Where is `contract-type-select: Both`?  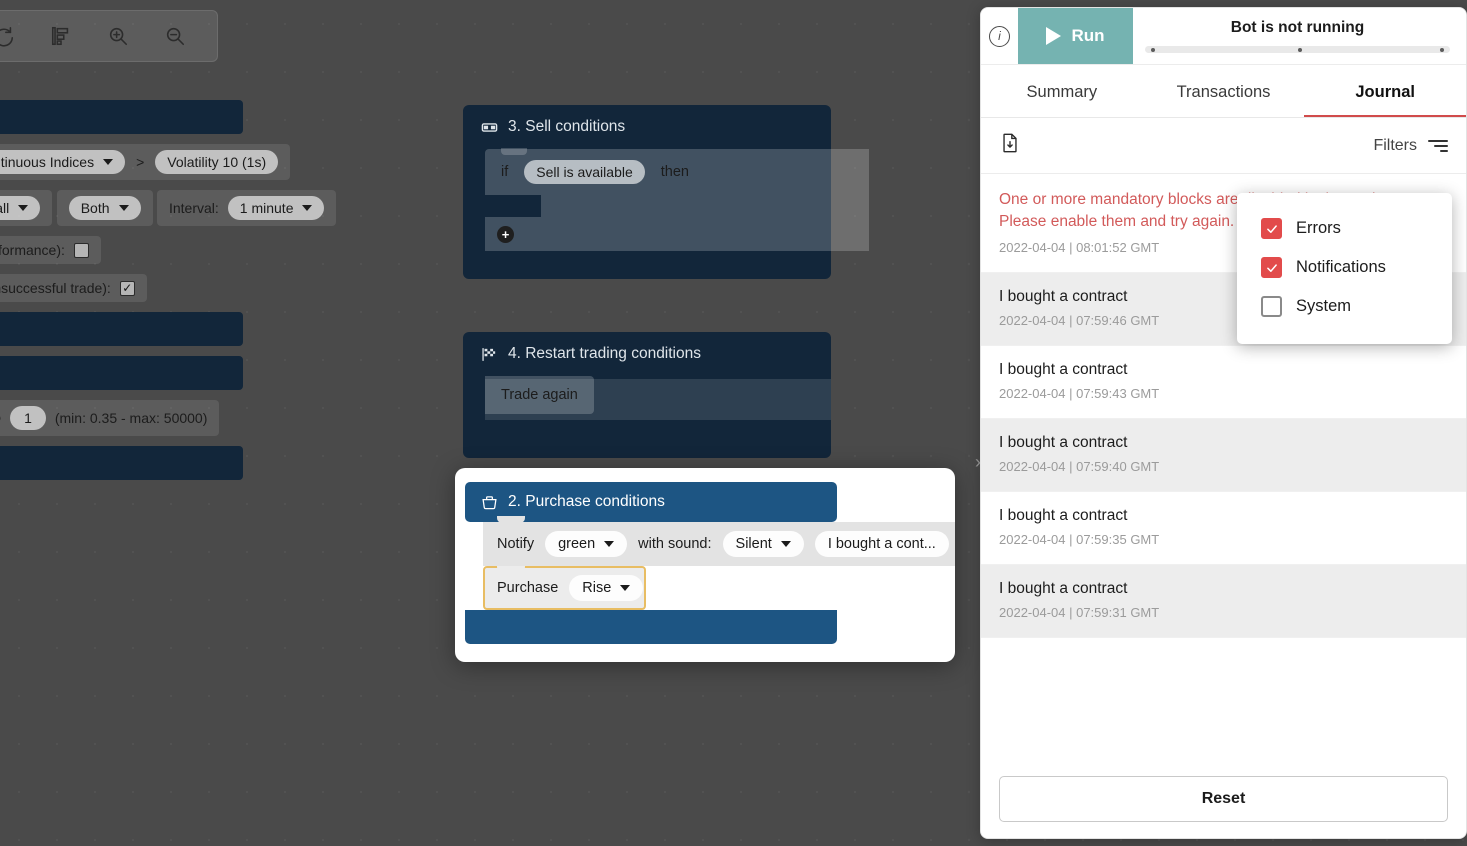
contract-type-select: Both is located at coordinates (104, 208).